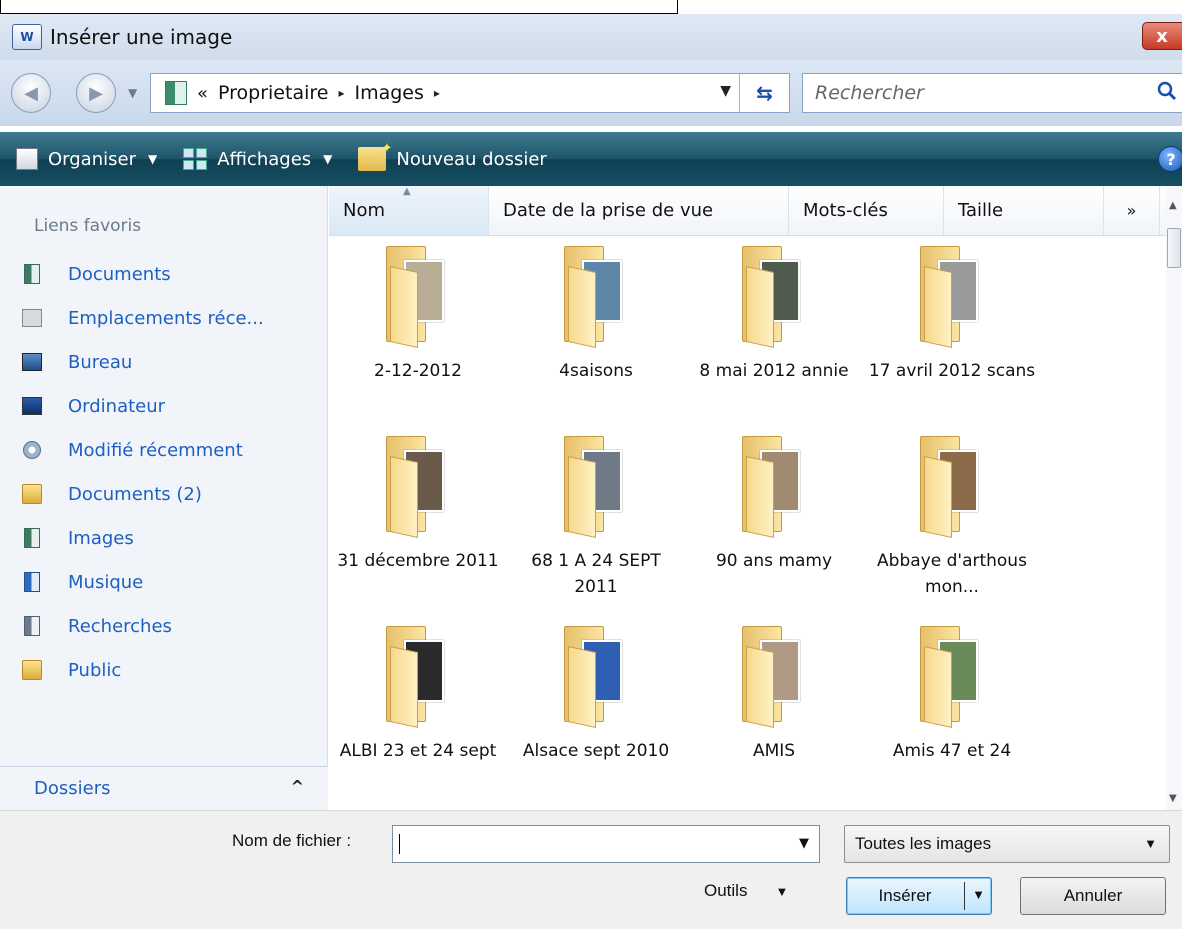 The width and height of the screenshot is (1182, 929). What do you see at coordinates (132, 450) in the screenshot?
I see `sidebar-item-recently-changed: Modifié récemment` at bounding box center [132, 450].